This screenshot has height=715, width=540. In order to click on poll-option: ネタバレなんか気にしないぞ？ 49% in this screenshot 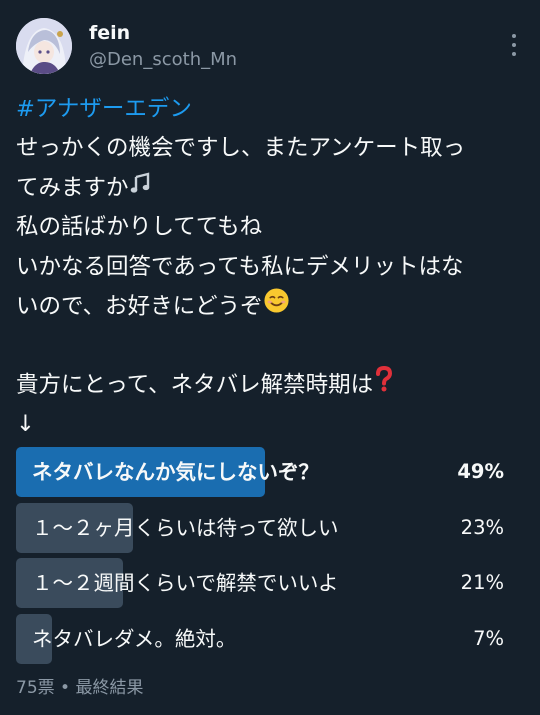, I will do `click(270, 472)`.